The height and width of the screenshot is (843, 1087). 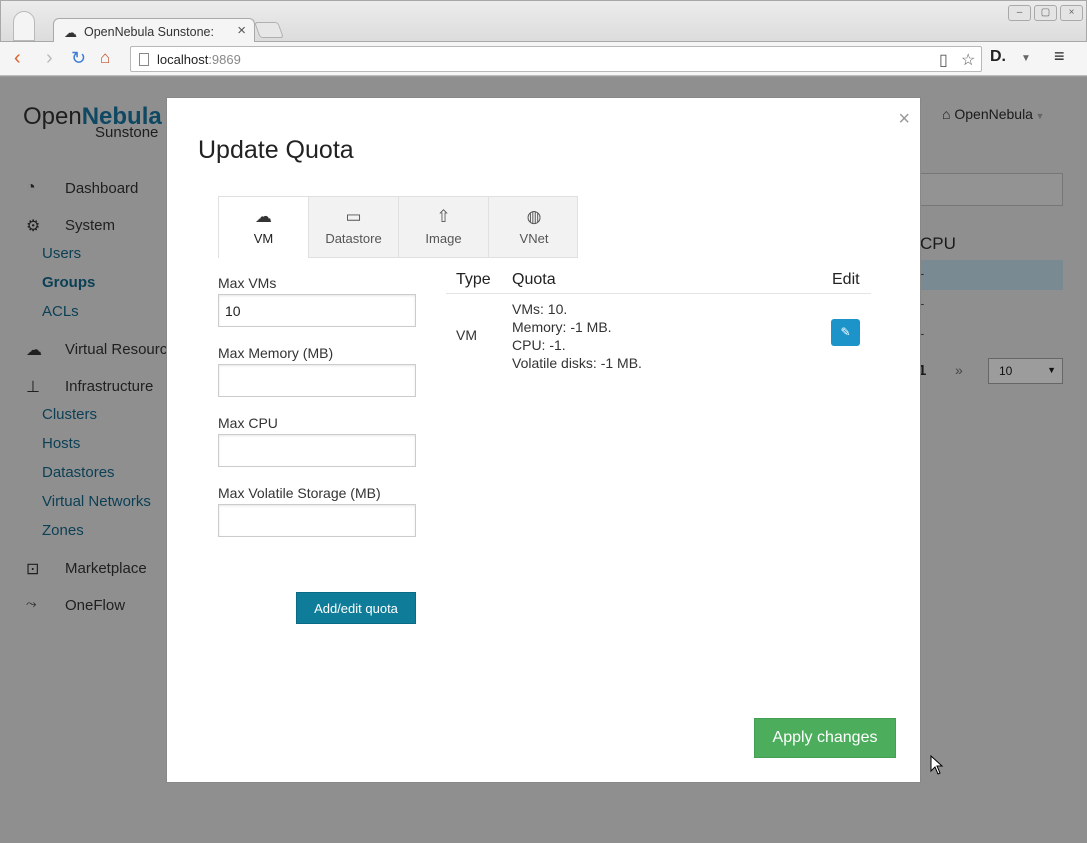 What do you see at coordinates (299, 493) in the screenshot?
I see `max-volatile-storage-label: Max Volatile Storage (MB)` at bounding box center [299, 493].